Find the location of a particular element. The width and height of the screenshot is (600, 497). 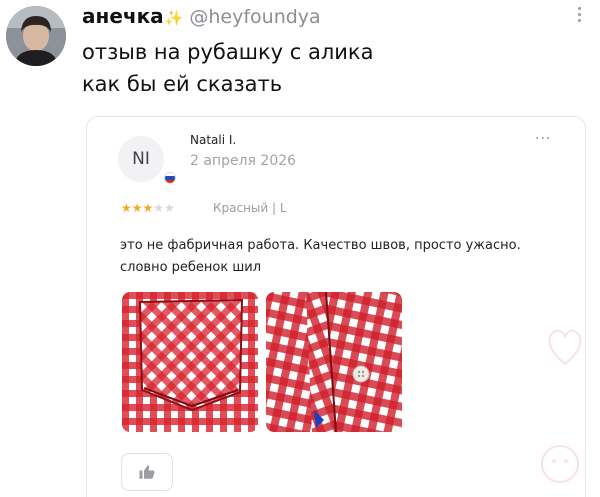

tweet-text-line: как бы ей сказать is located at coordinates (182, 84).